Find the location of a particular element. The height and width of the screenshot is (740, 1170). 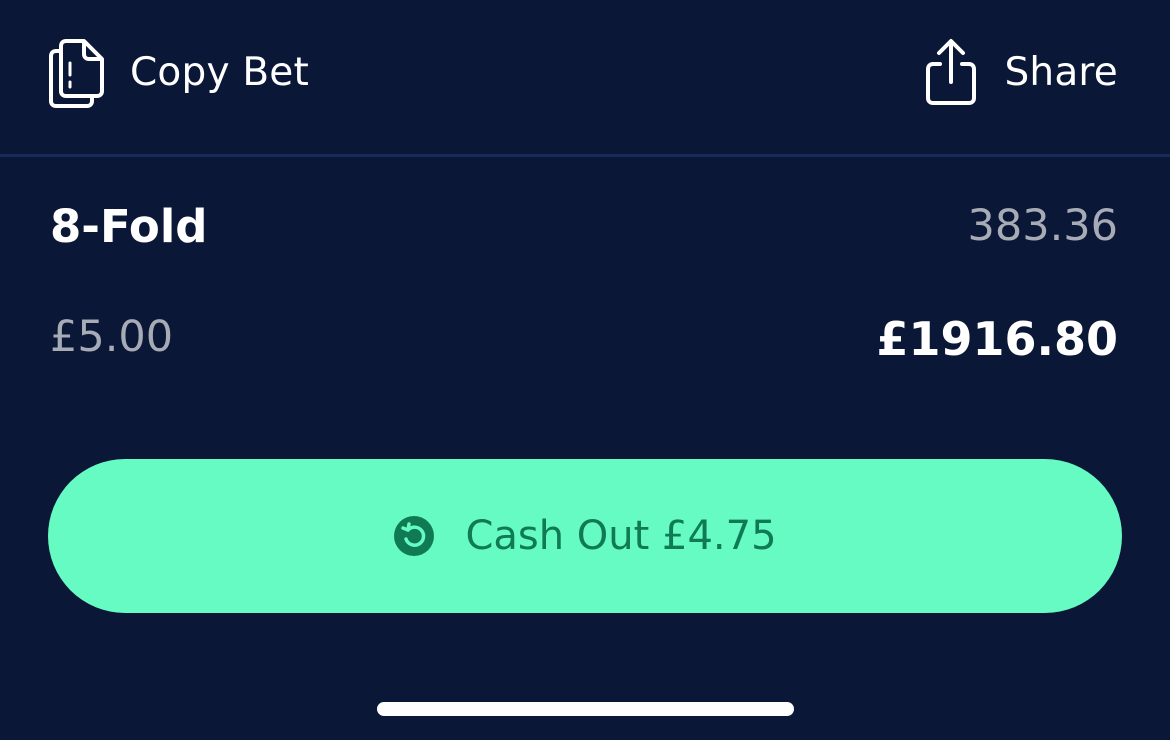

bet-type-label: 8-Fold is located at coordinates (129, 226).